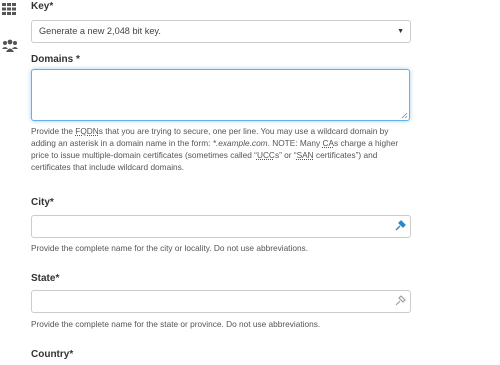 The image size is (500, 365). Describe the element at coordinates (42, 202) in the screenshot. I see `city-label: City*` at that location.